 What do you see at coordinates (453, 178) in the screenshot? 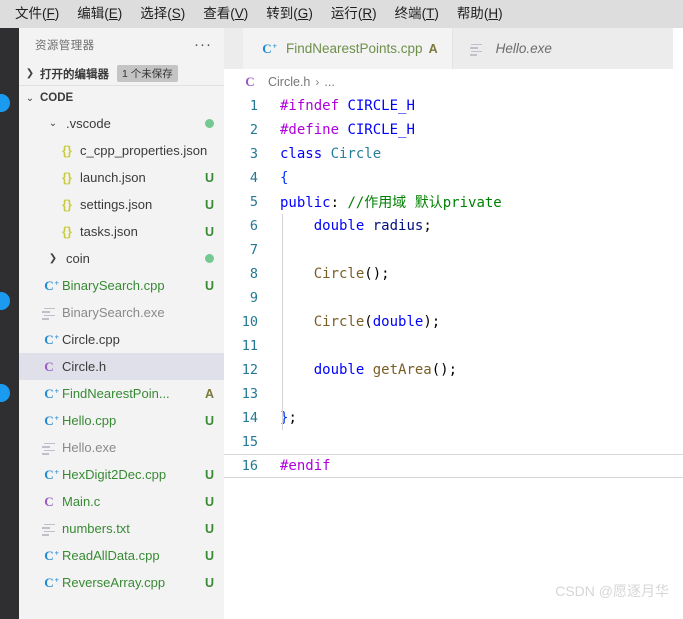
I see `code-line-4: 4{` at bounding box center [453, 178].